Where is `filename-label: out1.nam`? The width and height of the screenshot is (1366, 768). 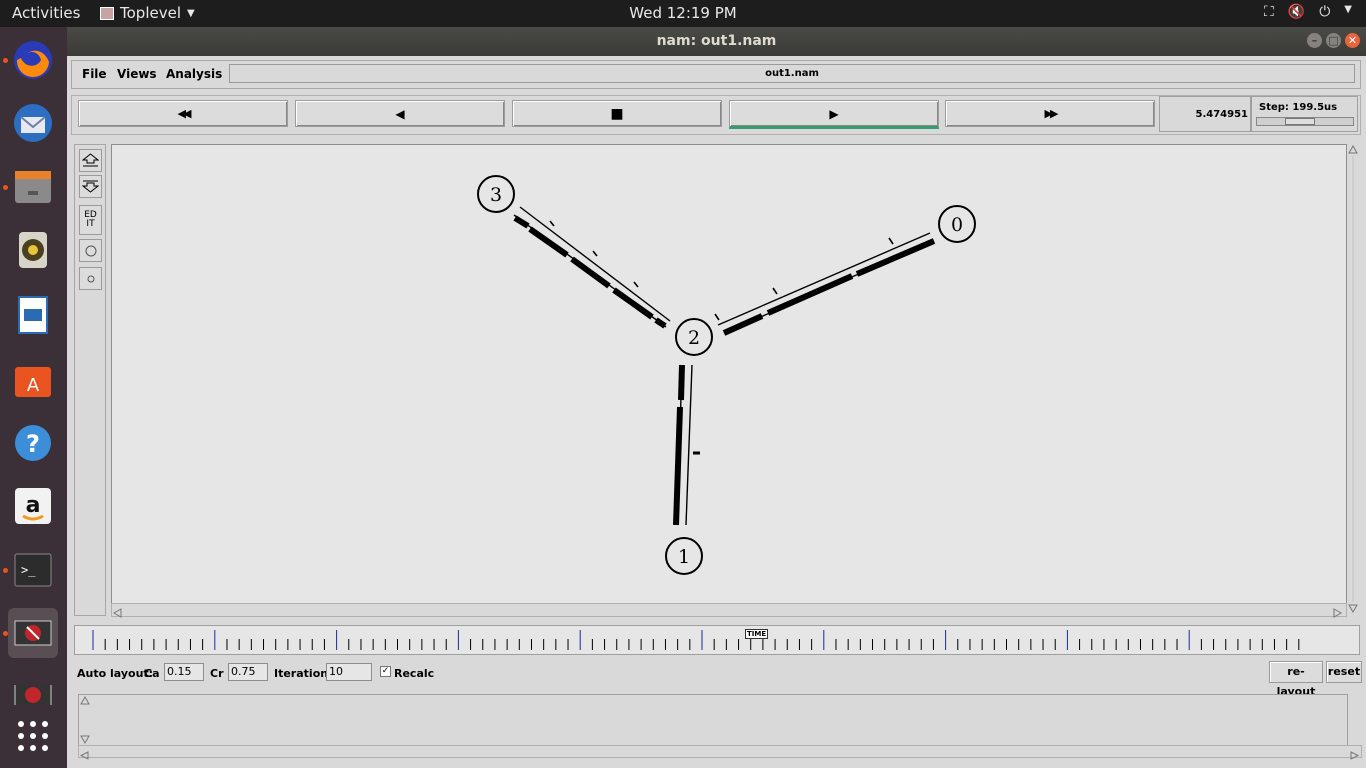
filename-label: out1.nam is located at coordinates (792, 73).